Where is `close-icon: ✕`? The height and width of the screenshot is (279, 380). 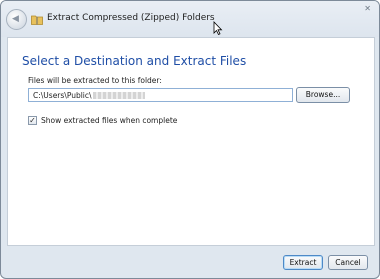
close-icon: ✕ is located at coordinates (367, 8).